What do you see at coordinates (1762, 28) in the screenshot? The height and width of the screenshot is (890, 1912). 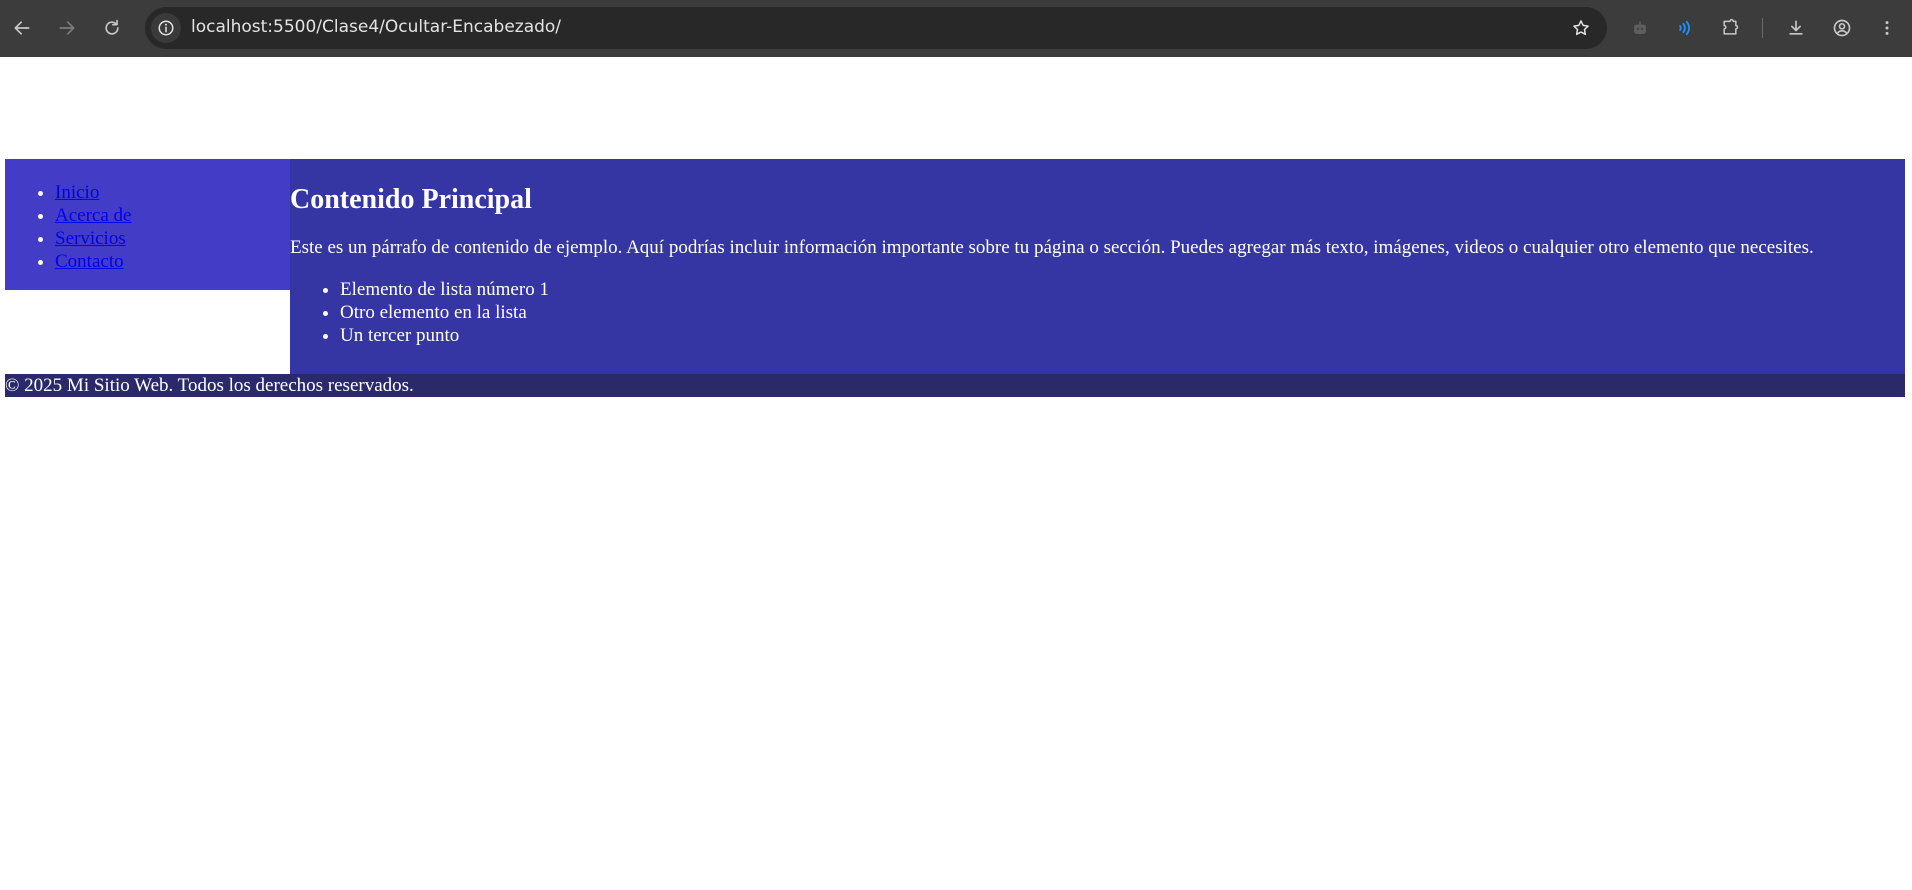 I see `toolbar-divider` at bounding box center [1762, 28].